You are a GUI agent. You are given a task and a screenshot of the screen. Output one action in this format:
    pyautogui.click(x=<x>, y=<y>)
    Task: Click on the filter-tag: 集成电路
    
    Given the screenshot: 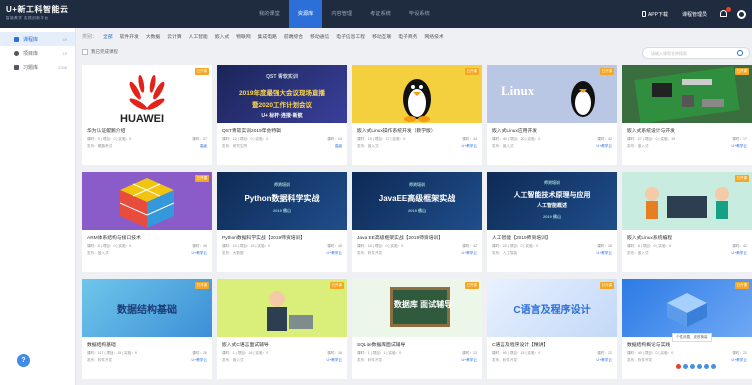 What is the action you would take?
    pyautogui.click(x=267, y=36)
    